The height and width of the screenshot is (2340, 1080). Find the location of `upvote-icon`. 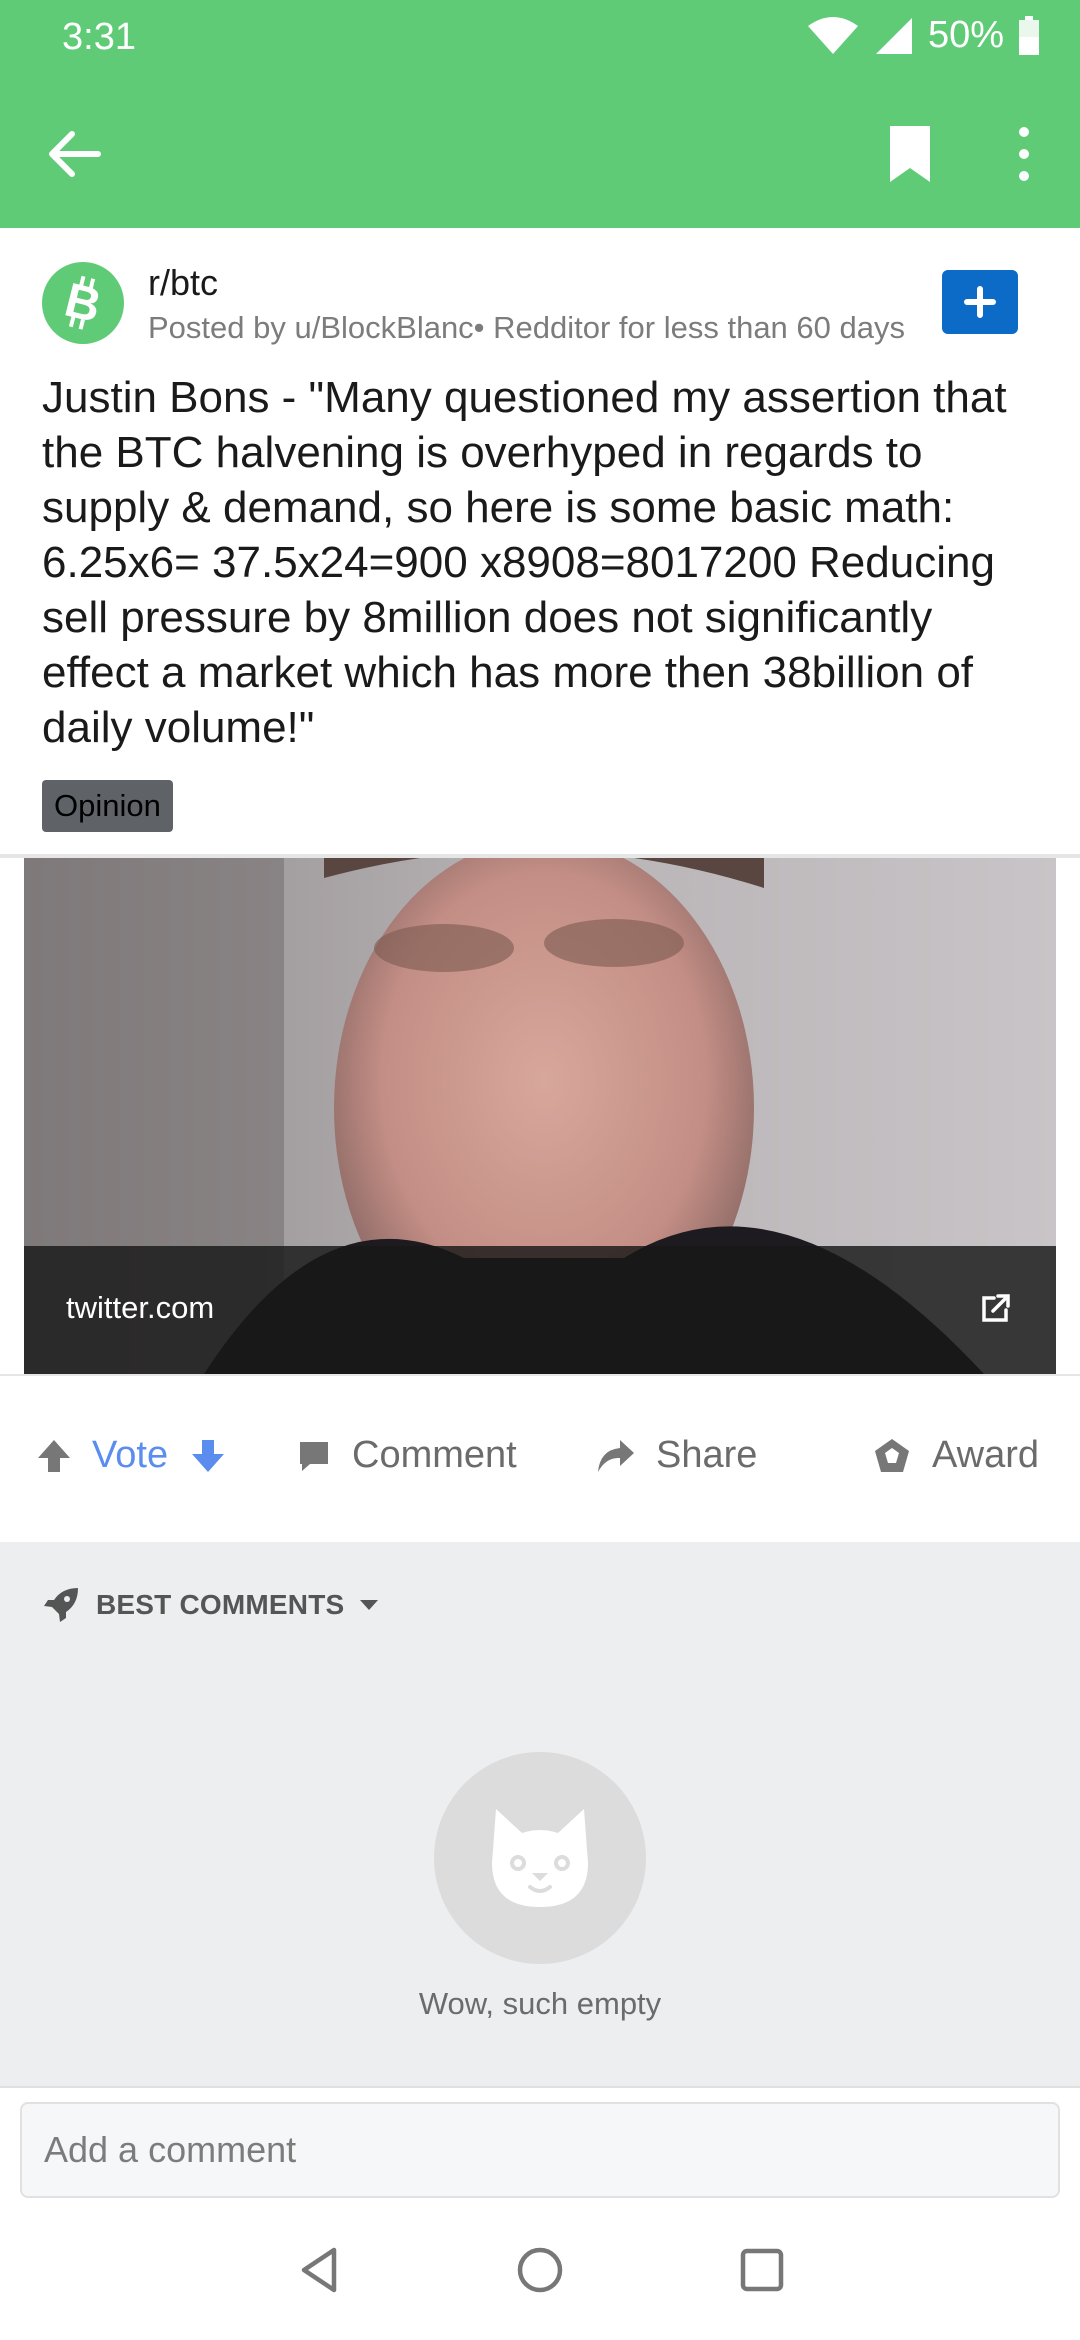

upvote-icon is located at coordinates (54, 1456).